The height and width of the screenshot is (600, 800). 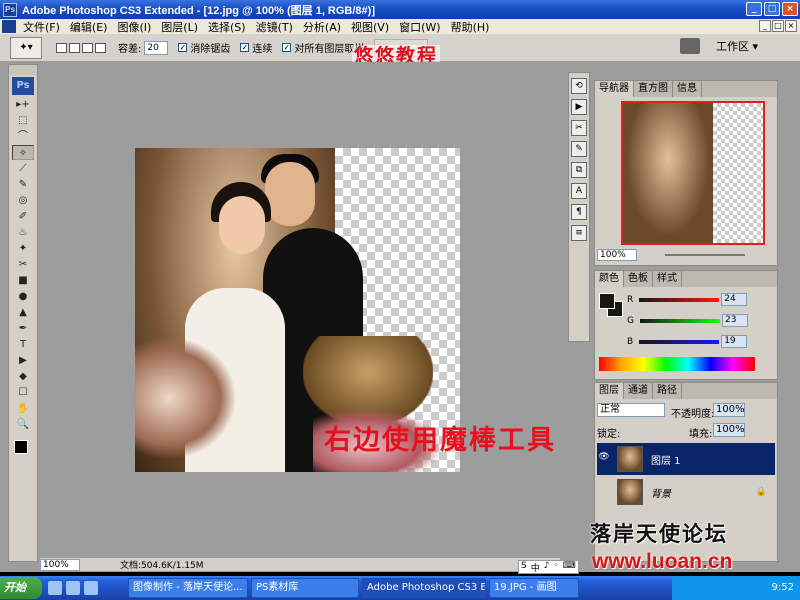 I want to click on layer-row: 👁 图层 1, so click(x=686, y=459).